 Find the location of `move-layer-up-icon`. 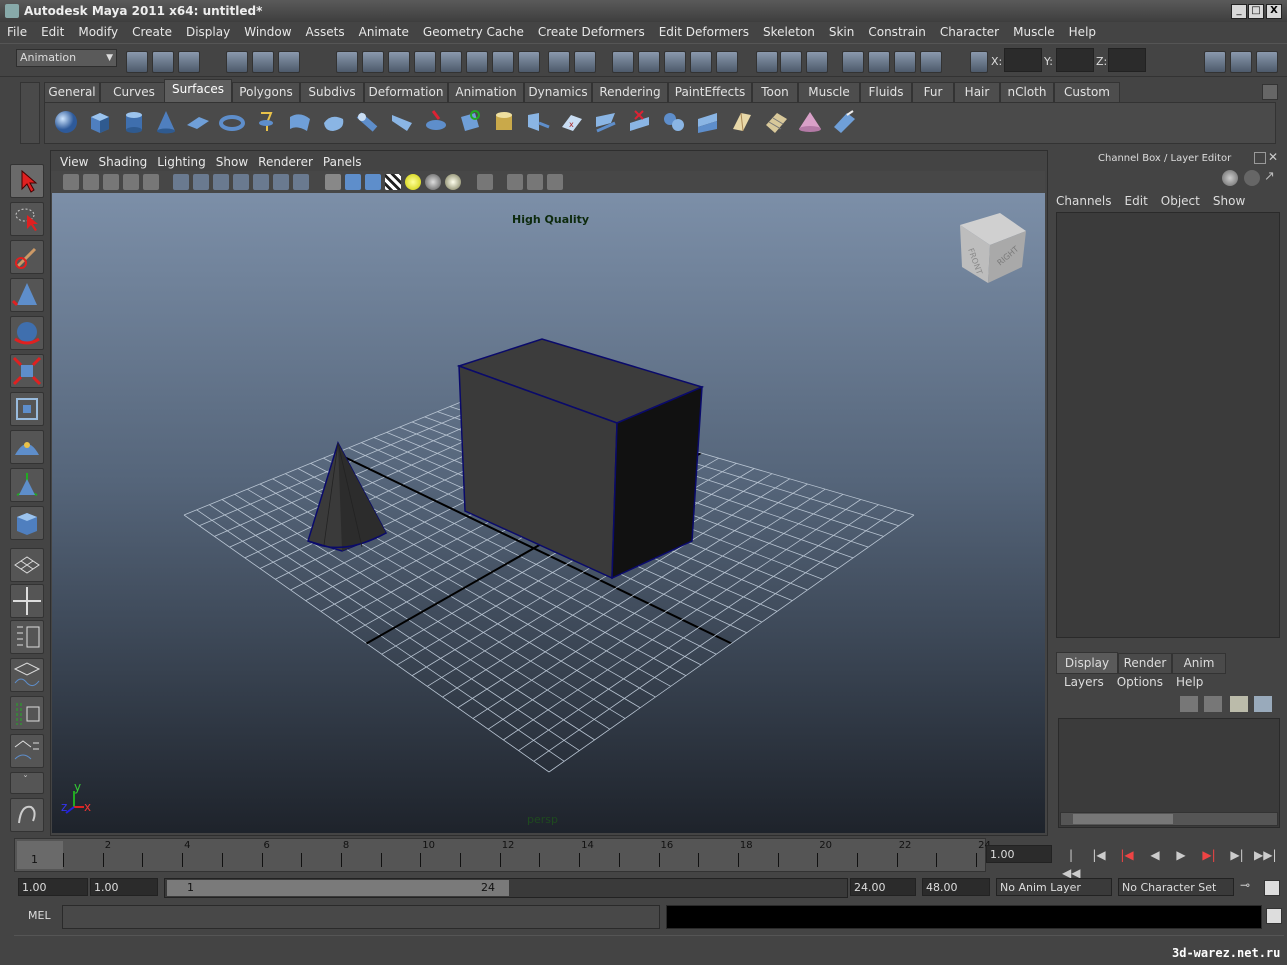

move-layer-up-icon is located at coordinates (1189, 704).